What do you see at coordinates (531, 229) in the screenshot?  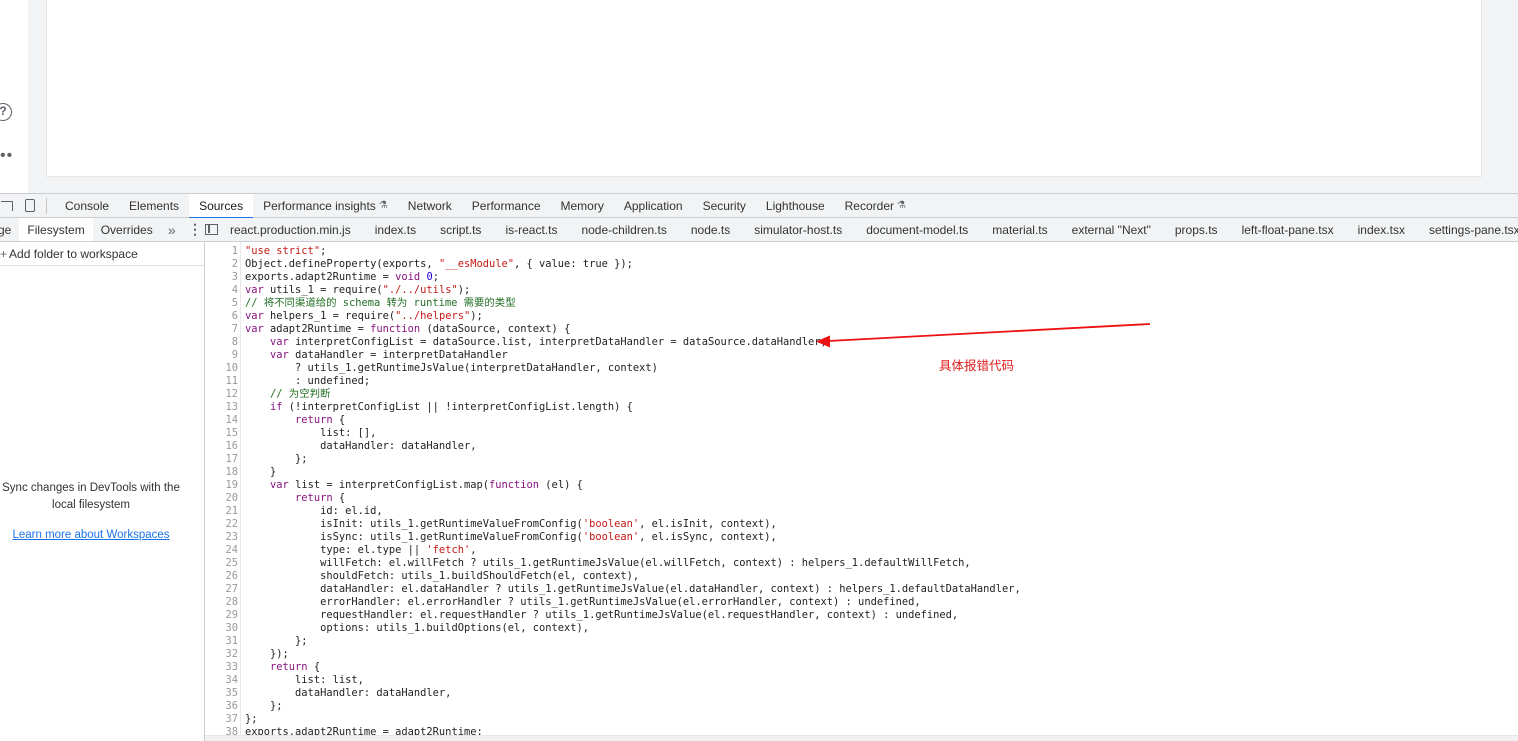 I see `file-tab: is-react.ts` at bounding box center [531, 229].